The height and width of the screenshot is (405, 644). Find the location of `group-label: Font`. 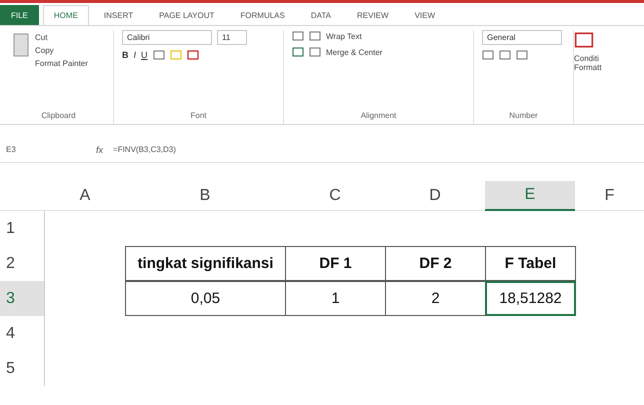

group-label: Font is located at coordinates (198, 116).